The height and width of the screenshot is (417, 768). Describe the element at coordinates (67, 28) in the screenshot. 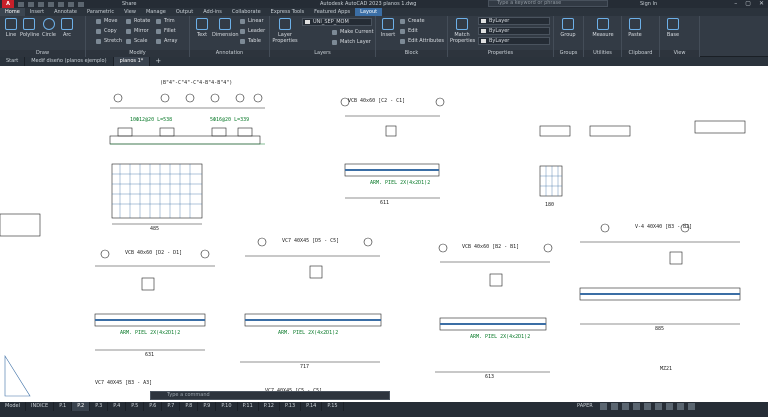

I see `arc-tool: Arc` at that location.